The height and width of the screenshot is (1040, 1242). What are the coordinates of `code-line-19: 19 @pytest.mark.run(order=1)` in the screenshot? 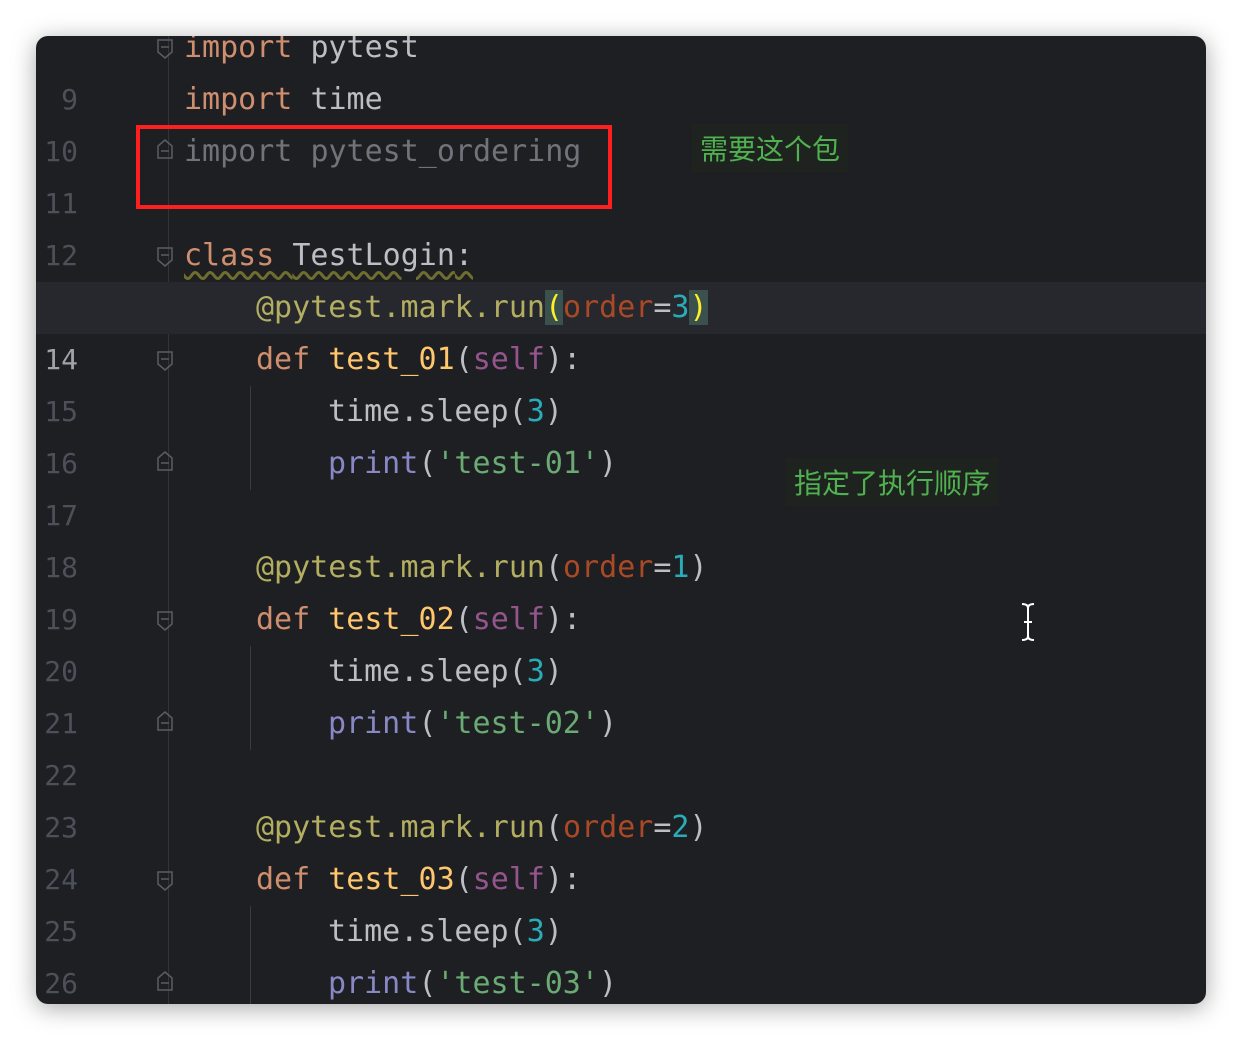 It's located at (621, 589).